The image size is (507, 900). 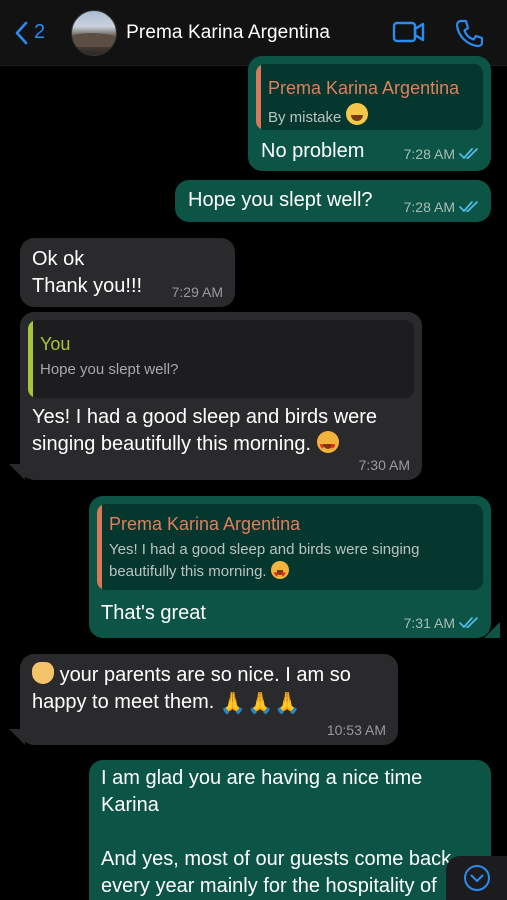 What do you see at coordinates (55, 344) in the screenshot?
I see `quote-author: You` at bounding box center [55, 344].